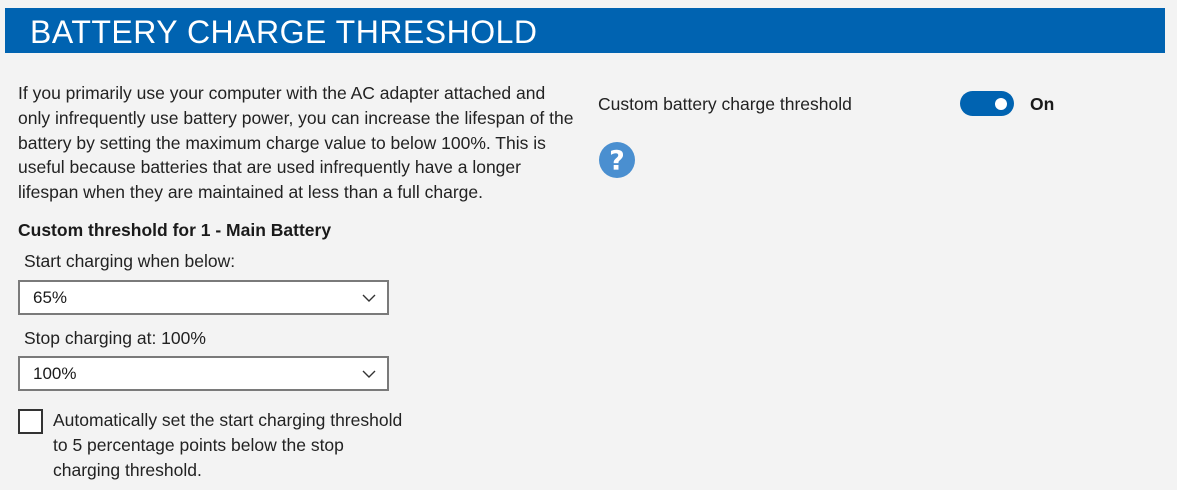 This screenshot has width=1177, height=490. I want to click on start-charging-value: 65%, so click(50, 297).